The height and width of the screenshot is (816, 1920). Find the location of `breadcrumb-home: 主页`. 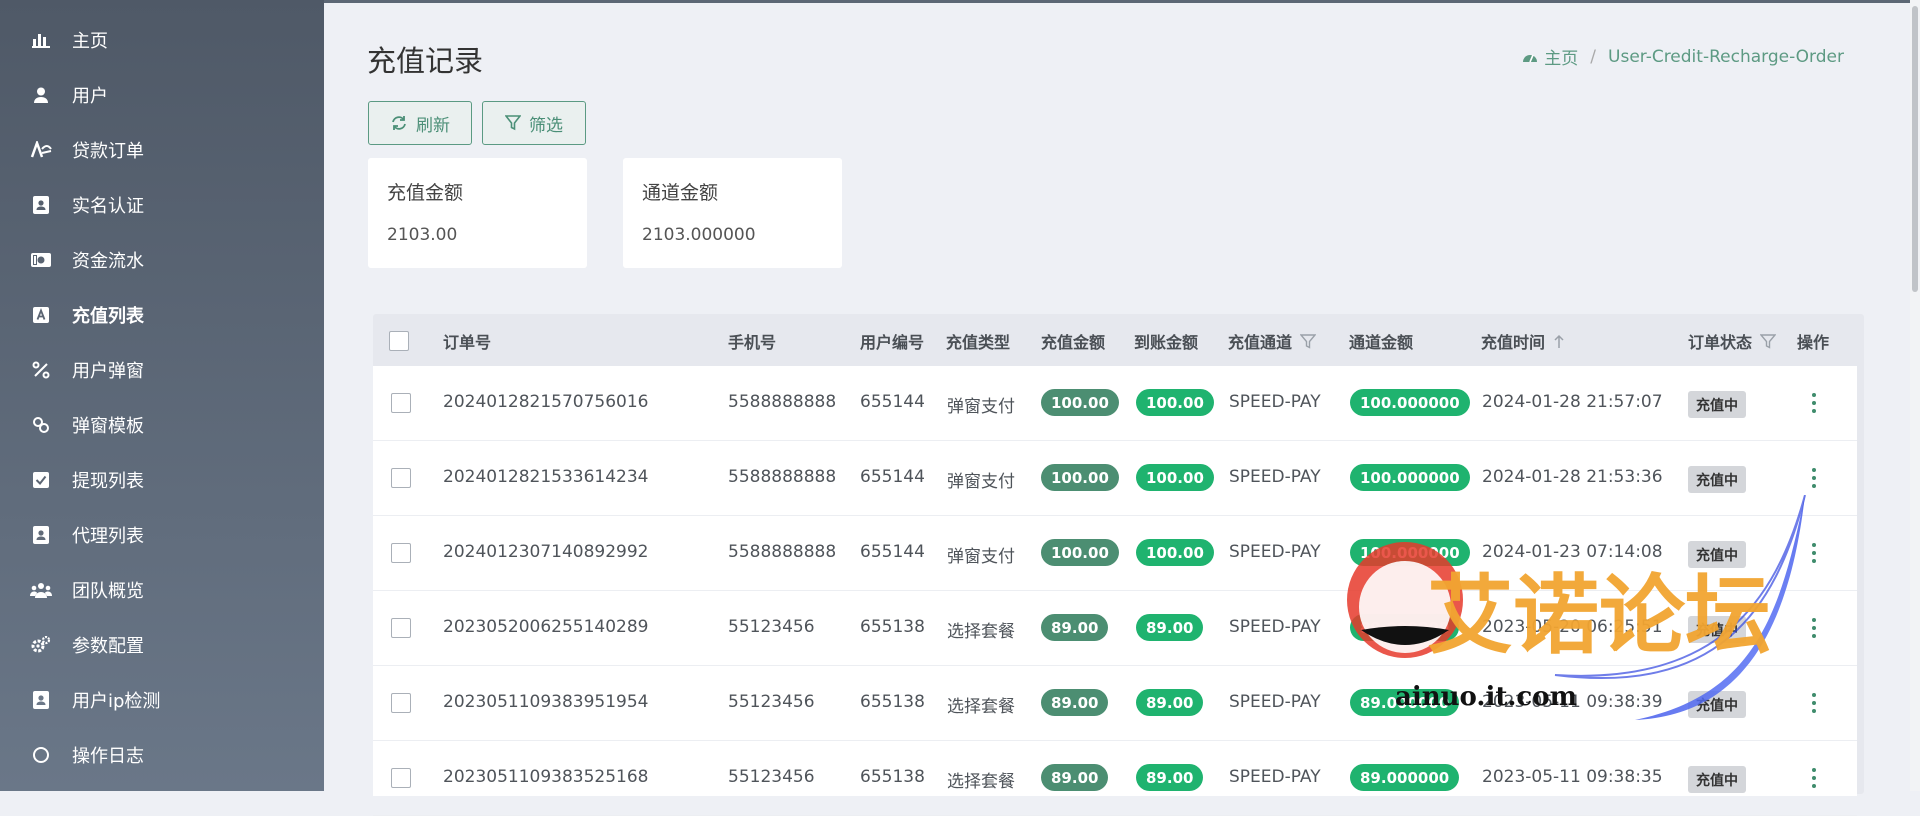

breadcrumb-home: 主页 is located at coordinates (1561, 56).